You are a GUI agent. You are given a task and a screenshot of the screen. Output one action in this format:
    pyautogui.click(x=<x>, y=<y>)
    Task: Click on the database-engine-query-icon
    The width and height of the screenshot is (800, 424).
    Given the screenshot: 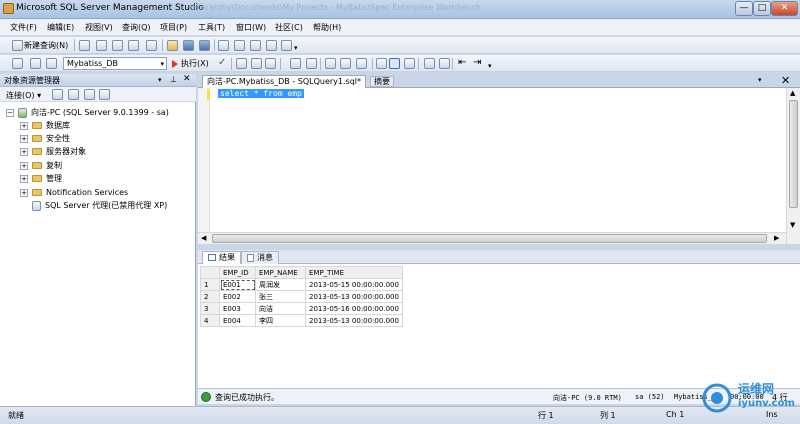 What is the action you would take?
    pyautogui.click(x=84, y=45)
    